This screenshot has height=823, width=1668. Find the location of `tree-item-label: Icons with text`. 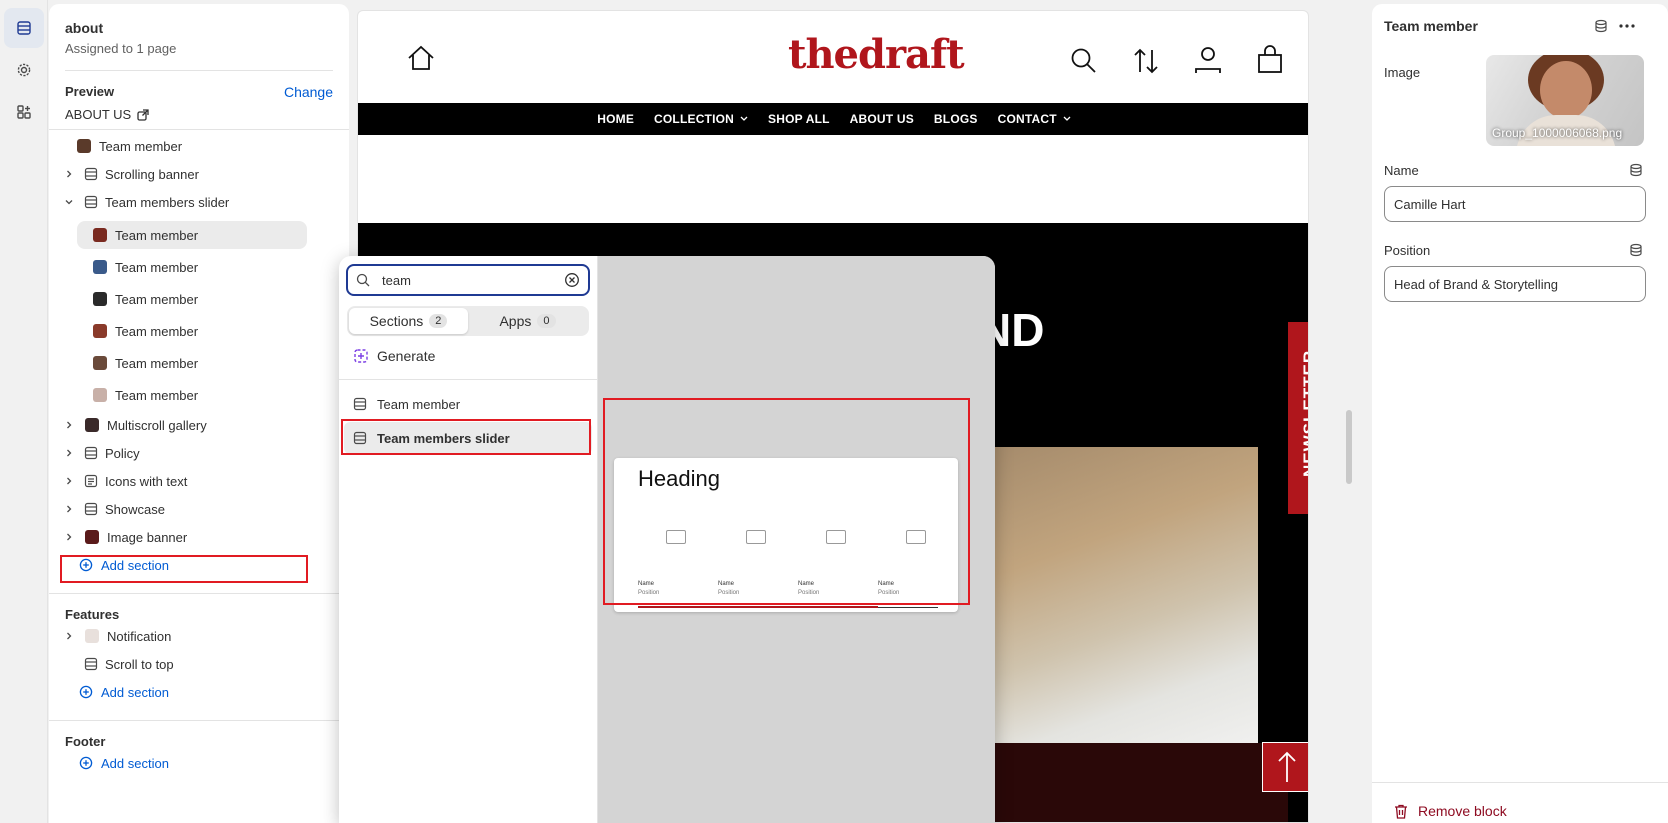

tree-item-label: Icons with text is located at coordinates (146, 481).